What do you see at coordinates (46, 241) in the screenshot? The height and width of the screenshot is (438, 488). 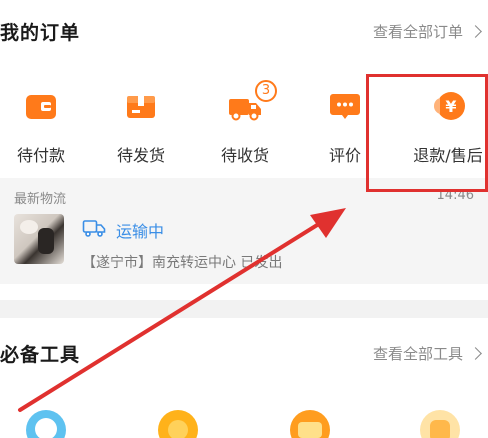 I see `product-image` at bounding box center [46, 241].